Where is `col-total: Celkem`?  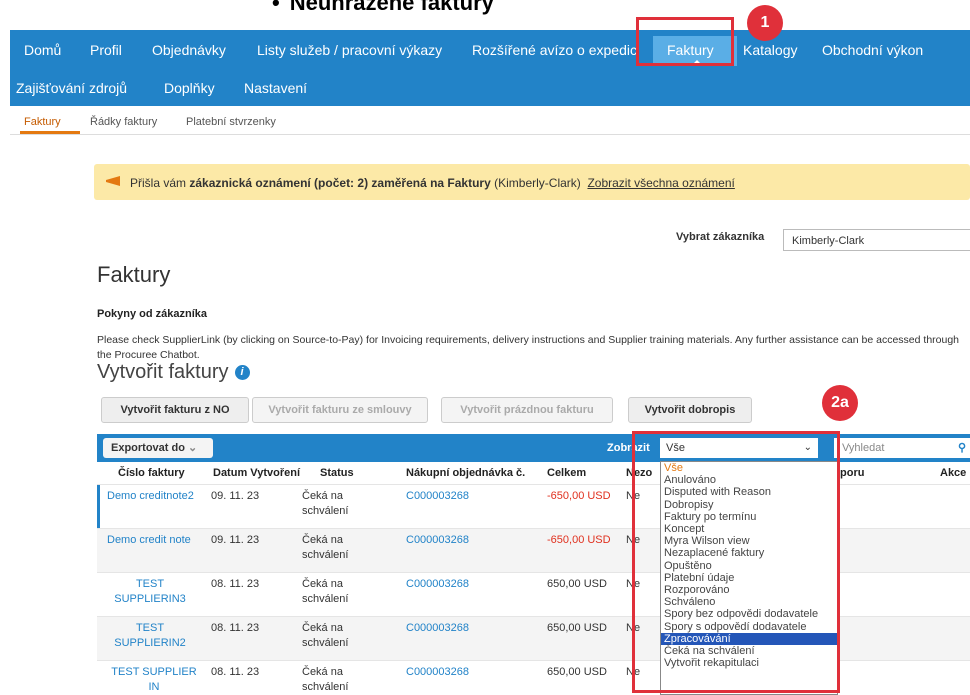 col-total: Celkem is located at coordinates (566, 473).